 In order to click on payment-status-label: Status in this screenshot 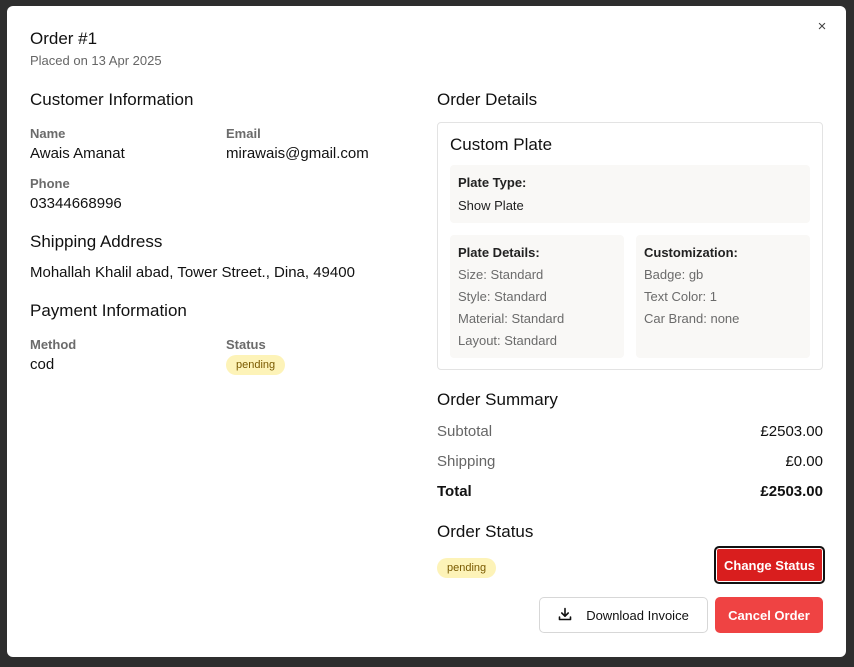, I will do `click(246, 344)`.